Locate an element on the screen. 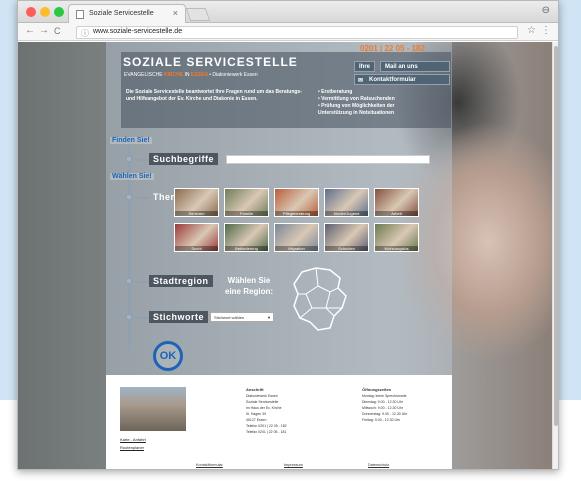  theme-tile-label: Behinderung is located at coordinates (246, 248).